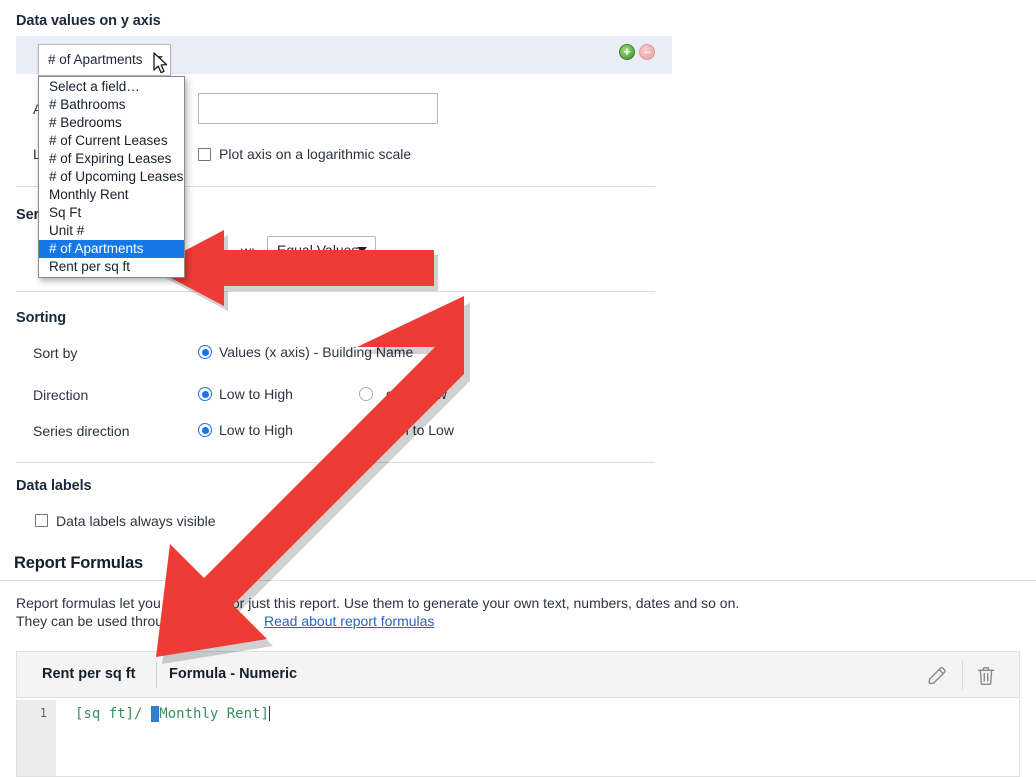 The height and width of the screenshot is (777, 1036). I want to click on report-formulas-heading: Report Formulas, so click(79, 563).